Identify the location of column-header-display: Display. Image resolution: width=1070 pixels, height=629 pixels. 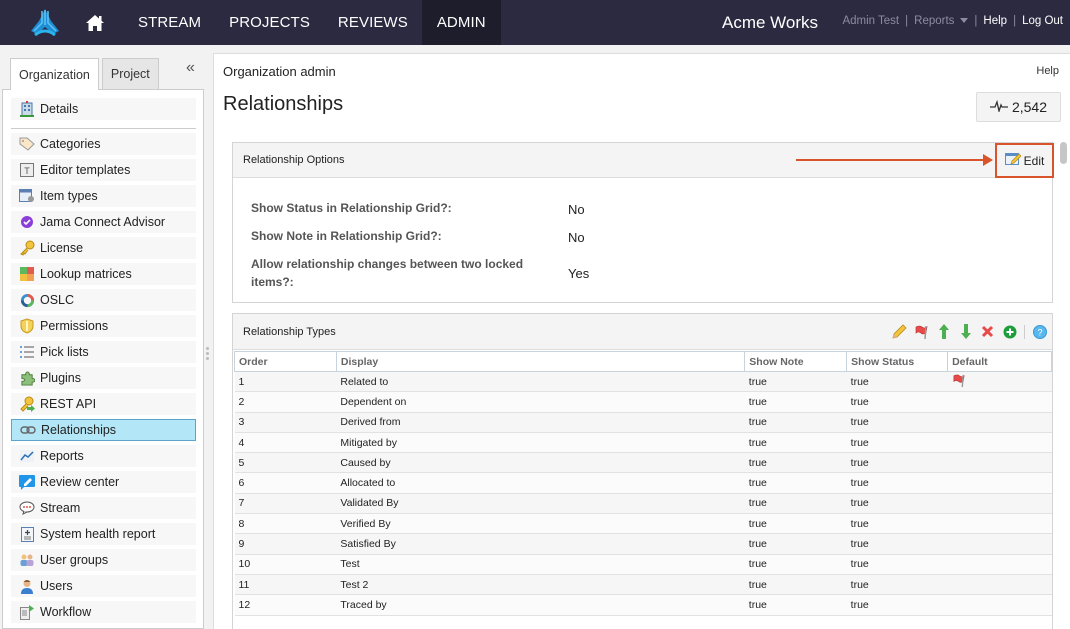
(540, 361).